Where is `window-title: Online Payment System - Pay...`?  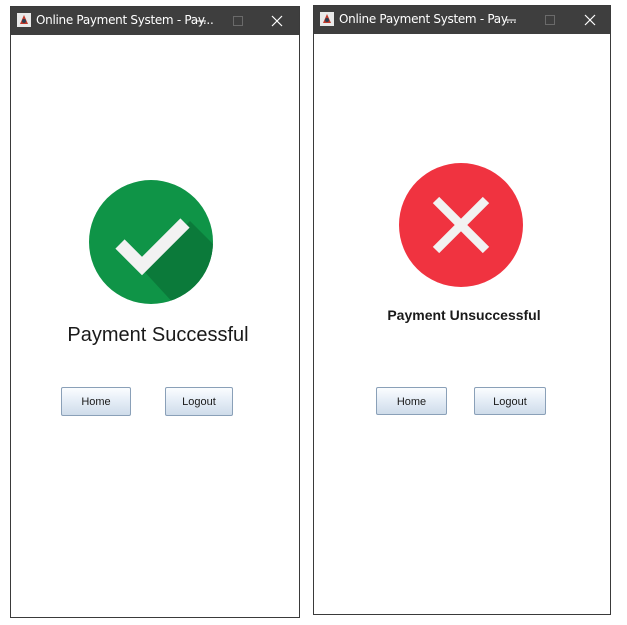
window-title: Online Payment System - Pay... is located at coordinates (428, 19).